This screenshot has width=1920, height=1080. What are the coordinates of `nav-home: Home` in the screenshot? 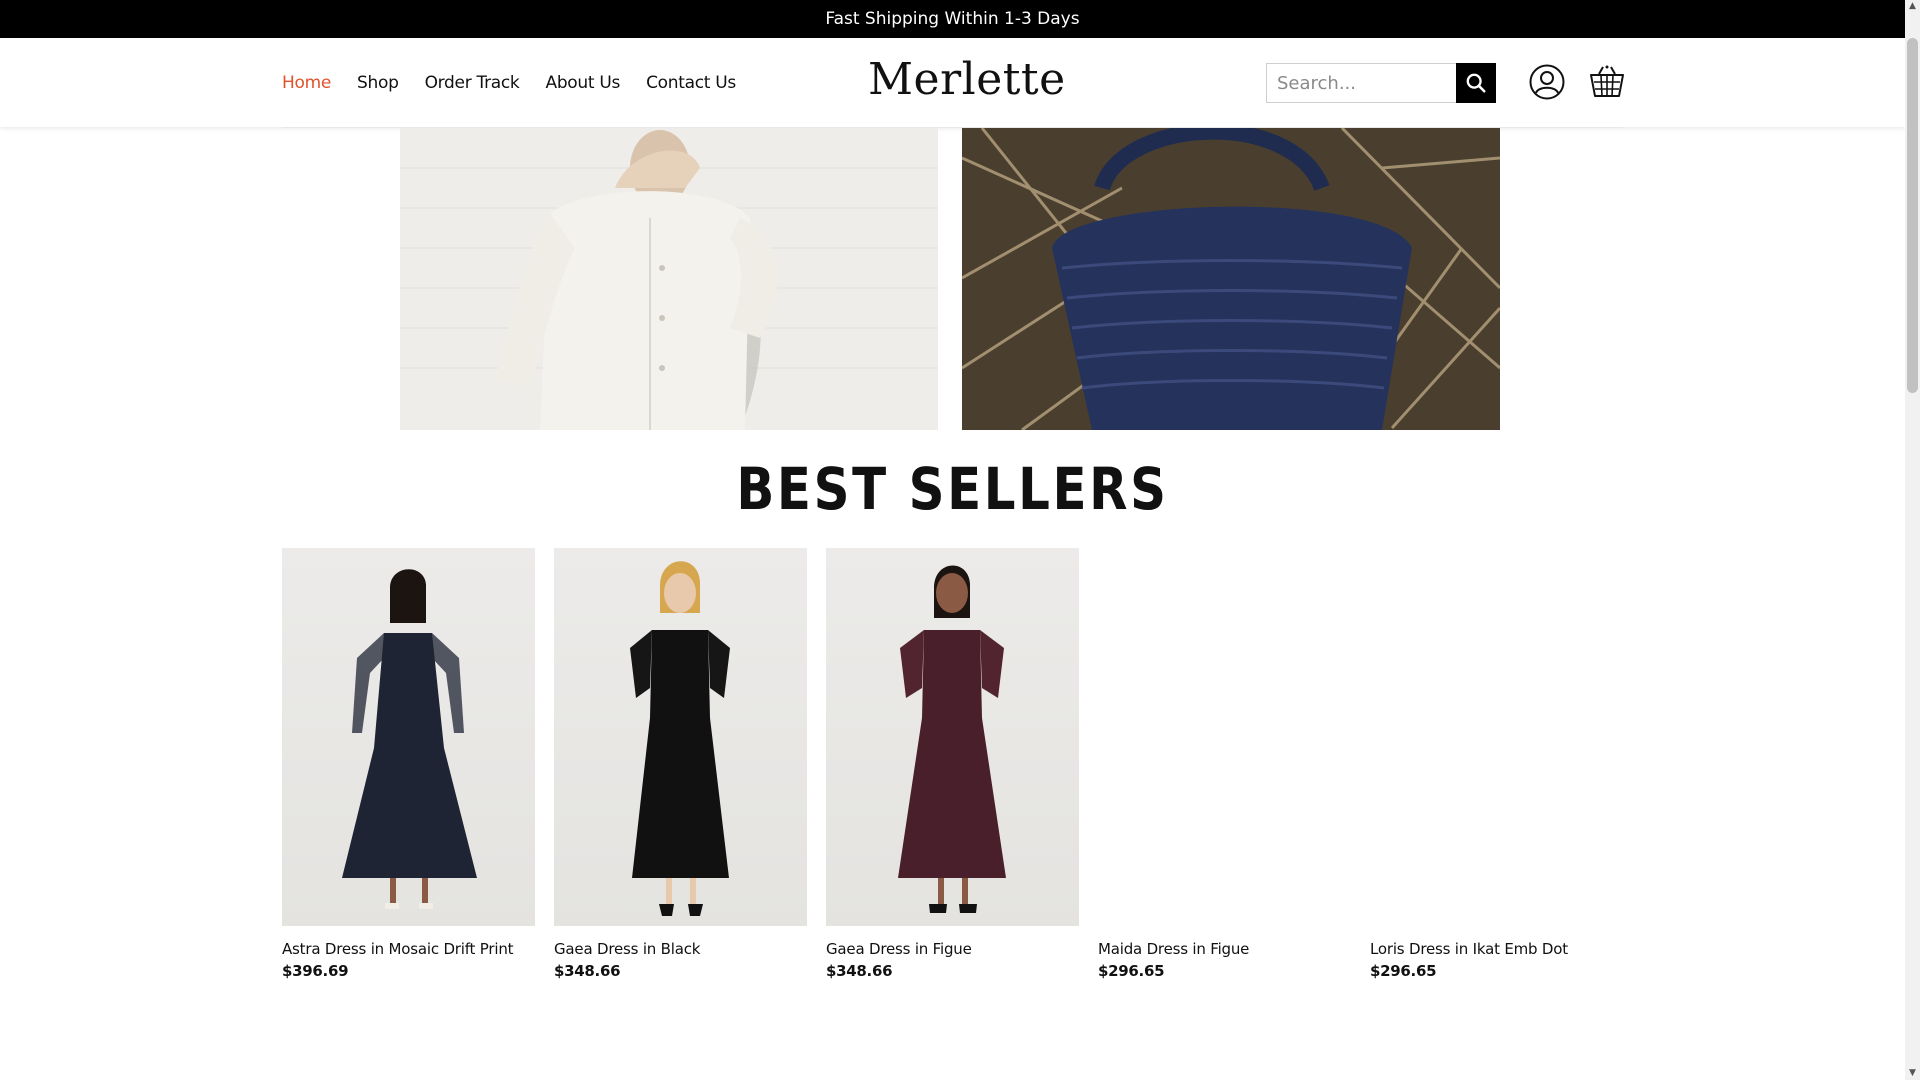 It's located at (306, 83).